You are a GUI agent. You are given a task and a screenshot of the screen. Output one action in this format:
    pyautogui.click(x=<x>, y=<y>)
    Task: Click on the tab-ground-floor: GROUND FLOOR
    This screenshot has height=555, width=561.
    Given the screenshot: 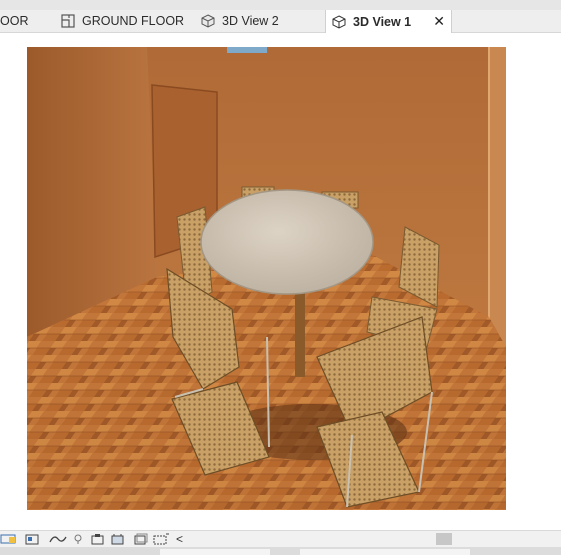 What is the action you would take?
    pyautogui.click(x=125, y=21)
    